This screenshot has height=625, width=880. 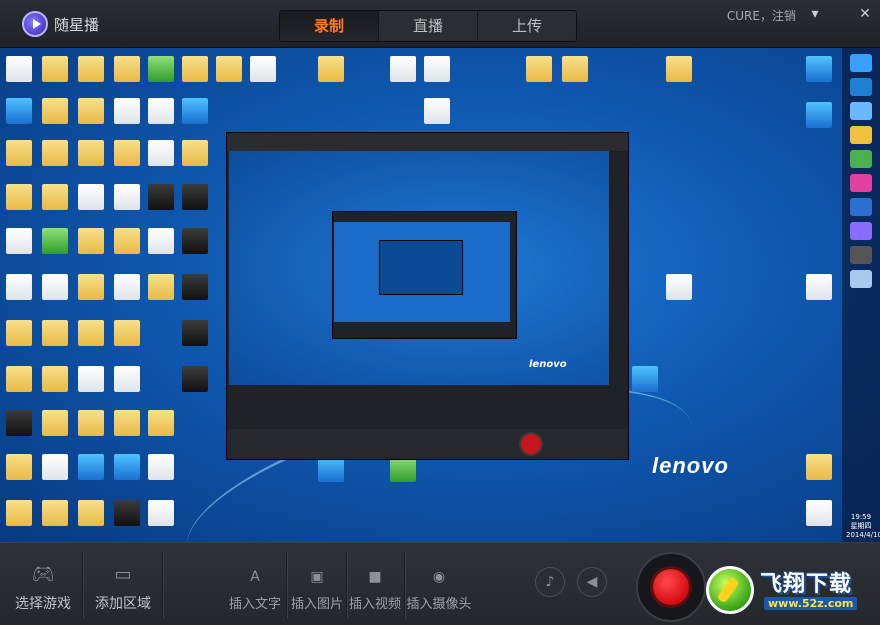 What do you see at coordinates (43, 584) in the screenshot?
I see `select-game-button: 🎮︎ 选择游戏` at bounding box center [43, 584].